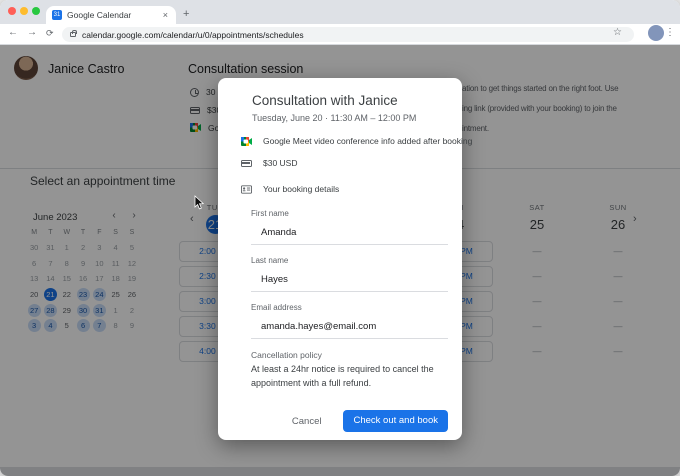  What do you see at coordinates (617, 32) in the screenshot?
I see `bookmark-star-icon: ☆` at bounding box center [617, 32].